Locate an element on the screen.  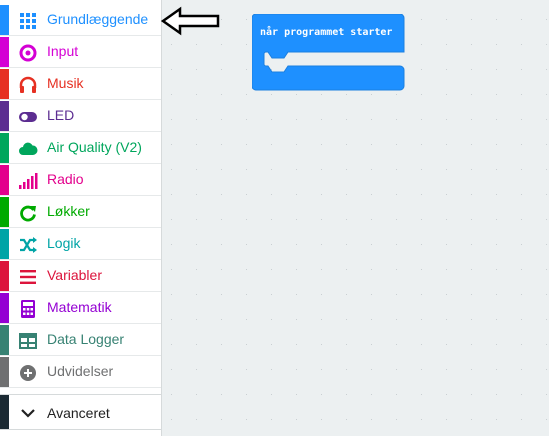
category-radio: Radio is located at coordinates (80, 180).